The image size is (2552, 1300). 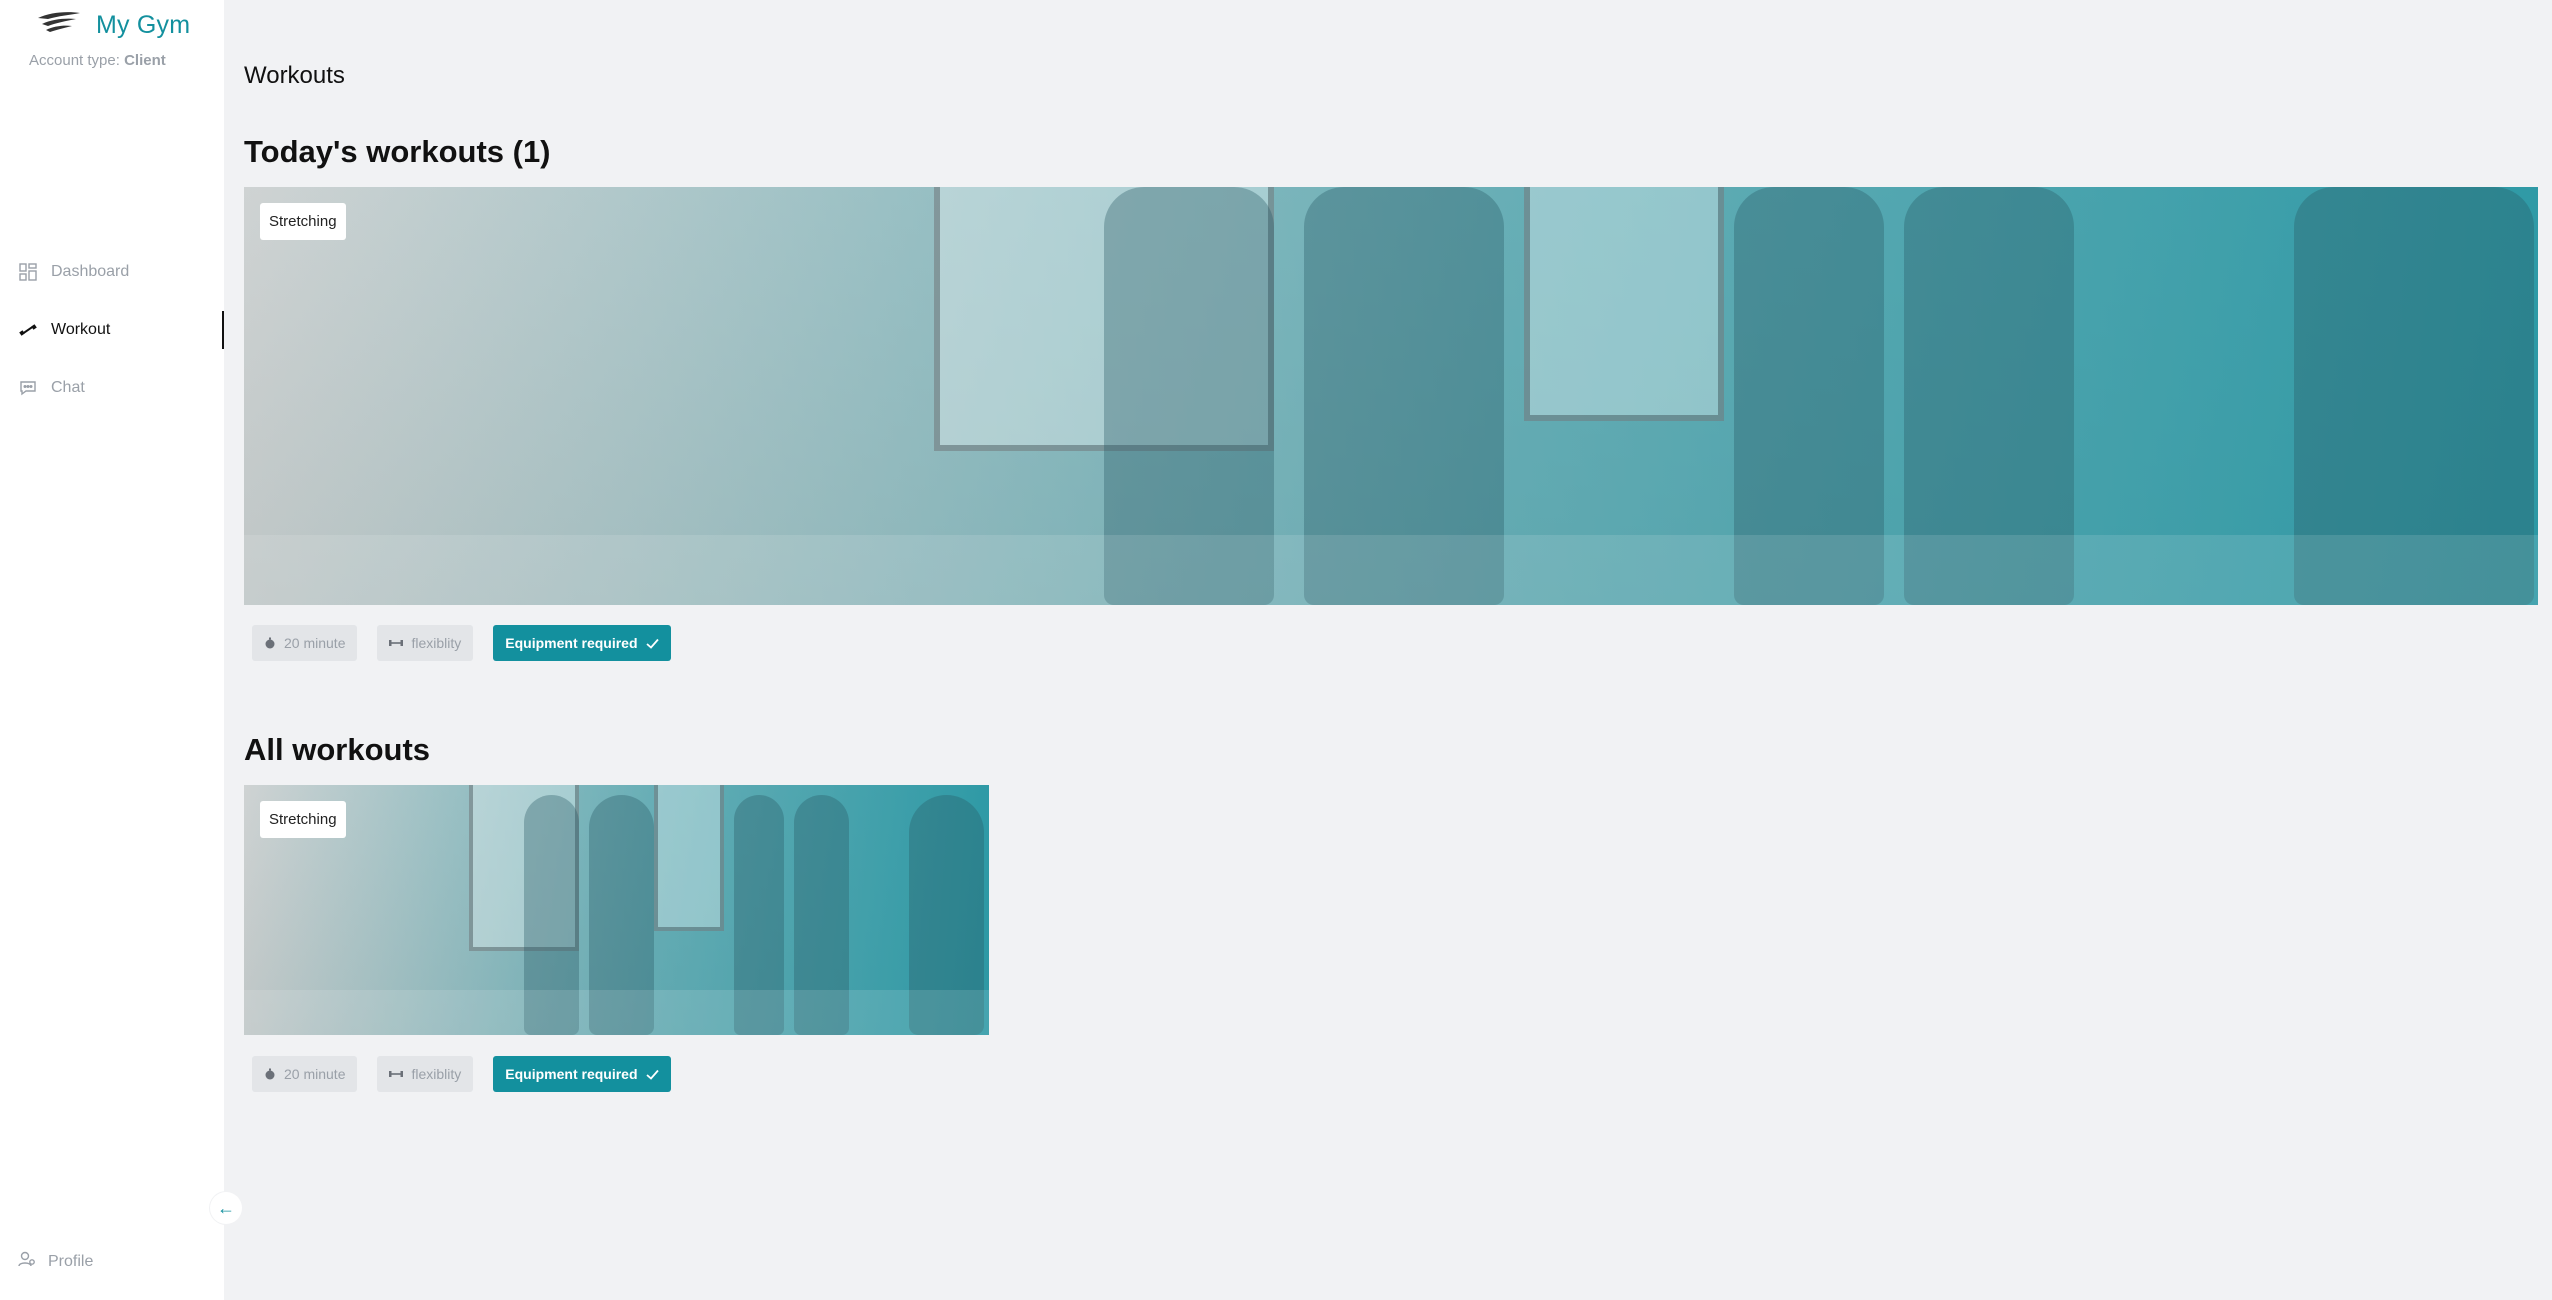 I want to click on sidebar-nav: Dashboard Workout Chat, so click(x=112, y=330).